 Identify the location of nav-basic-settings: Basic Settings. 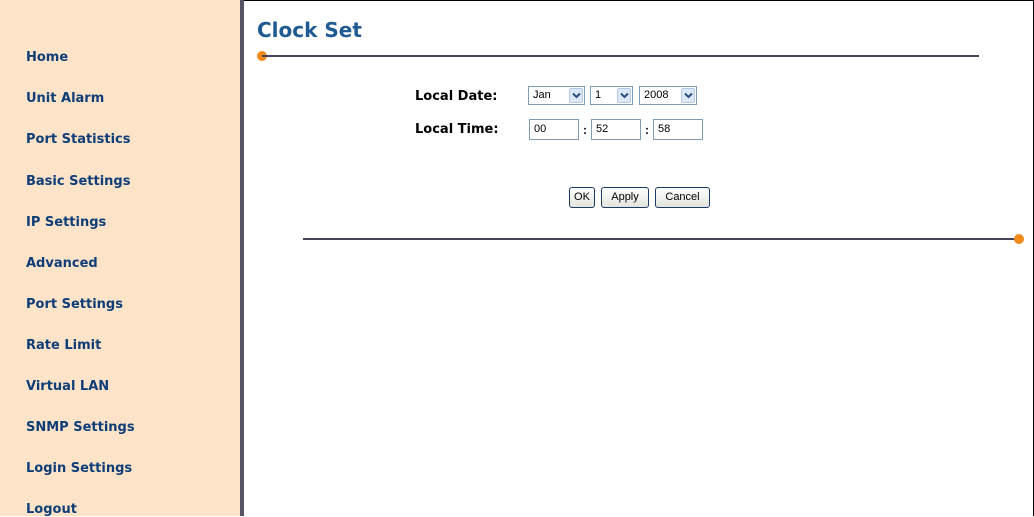
(78, 181).